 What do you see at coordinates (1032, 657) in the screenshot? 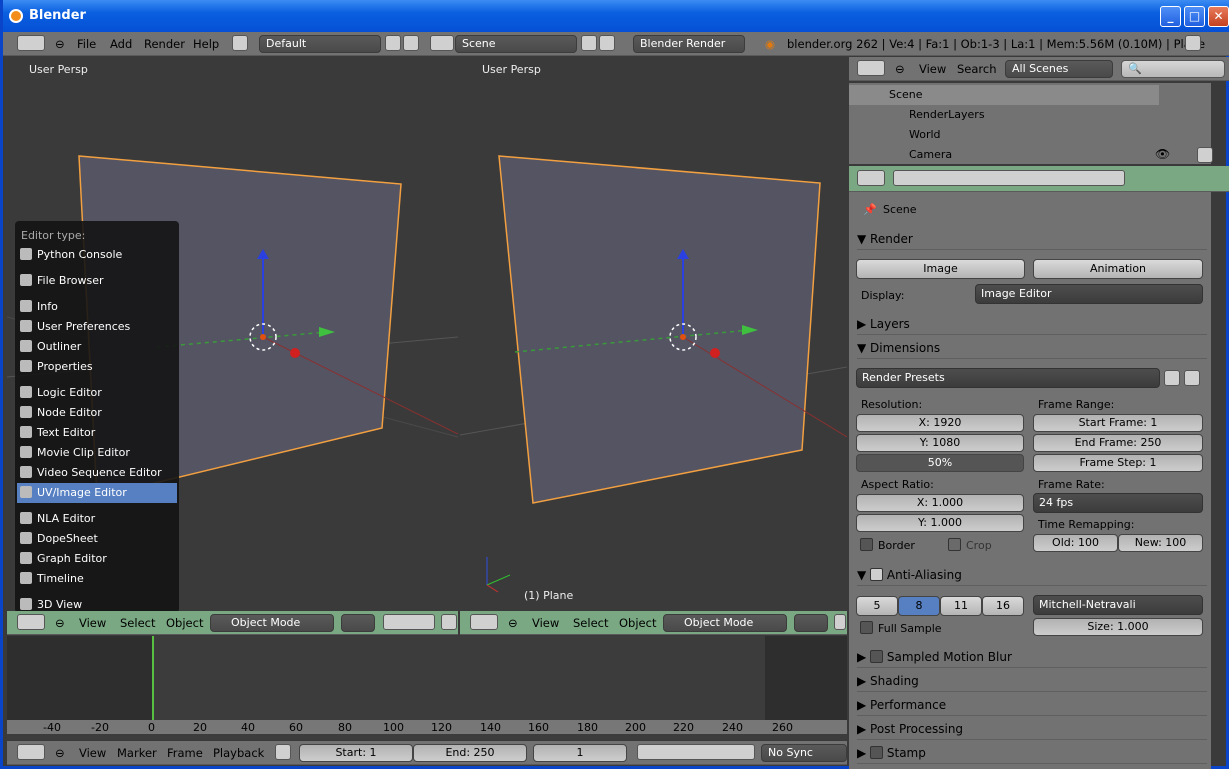
I see `motion-blur-section-header: ▶ Sampled Motion Blur` at bounding box center [1032, 657].